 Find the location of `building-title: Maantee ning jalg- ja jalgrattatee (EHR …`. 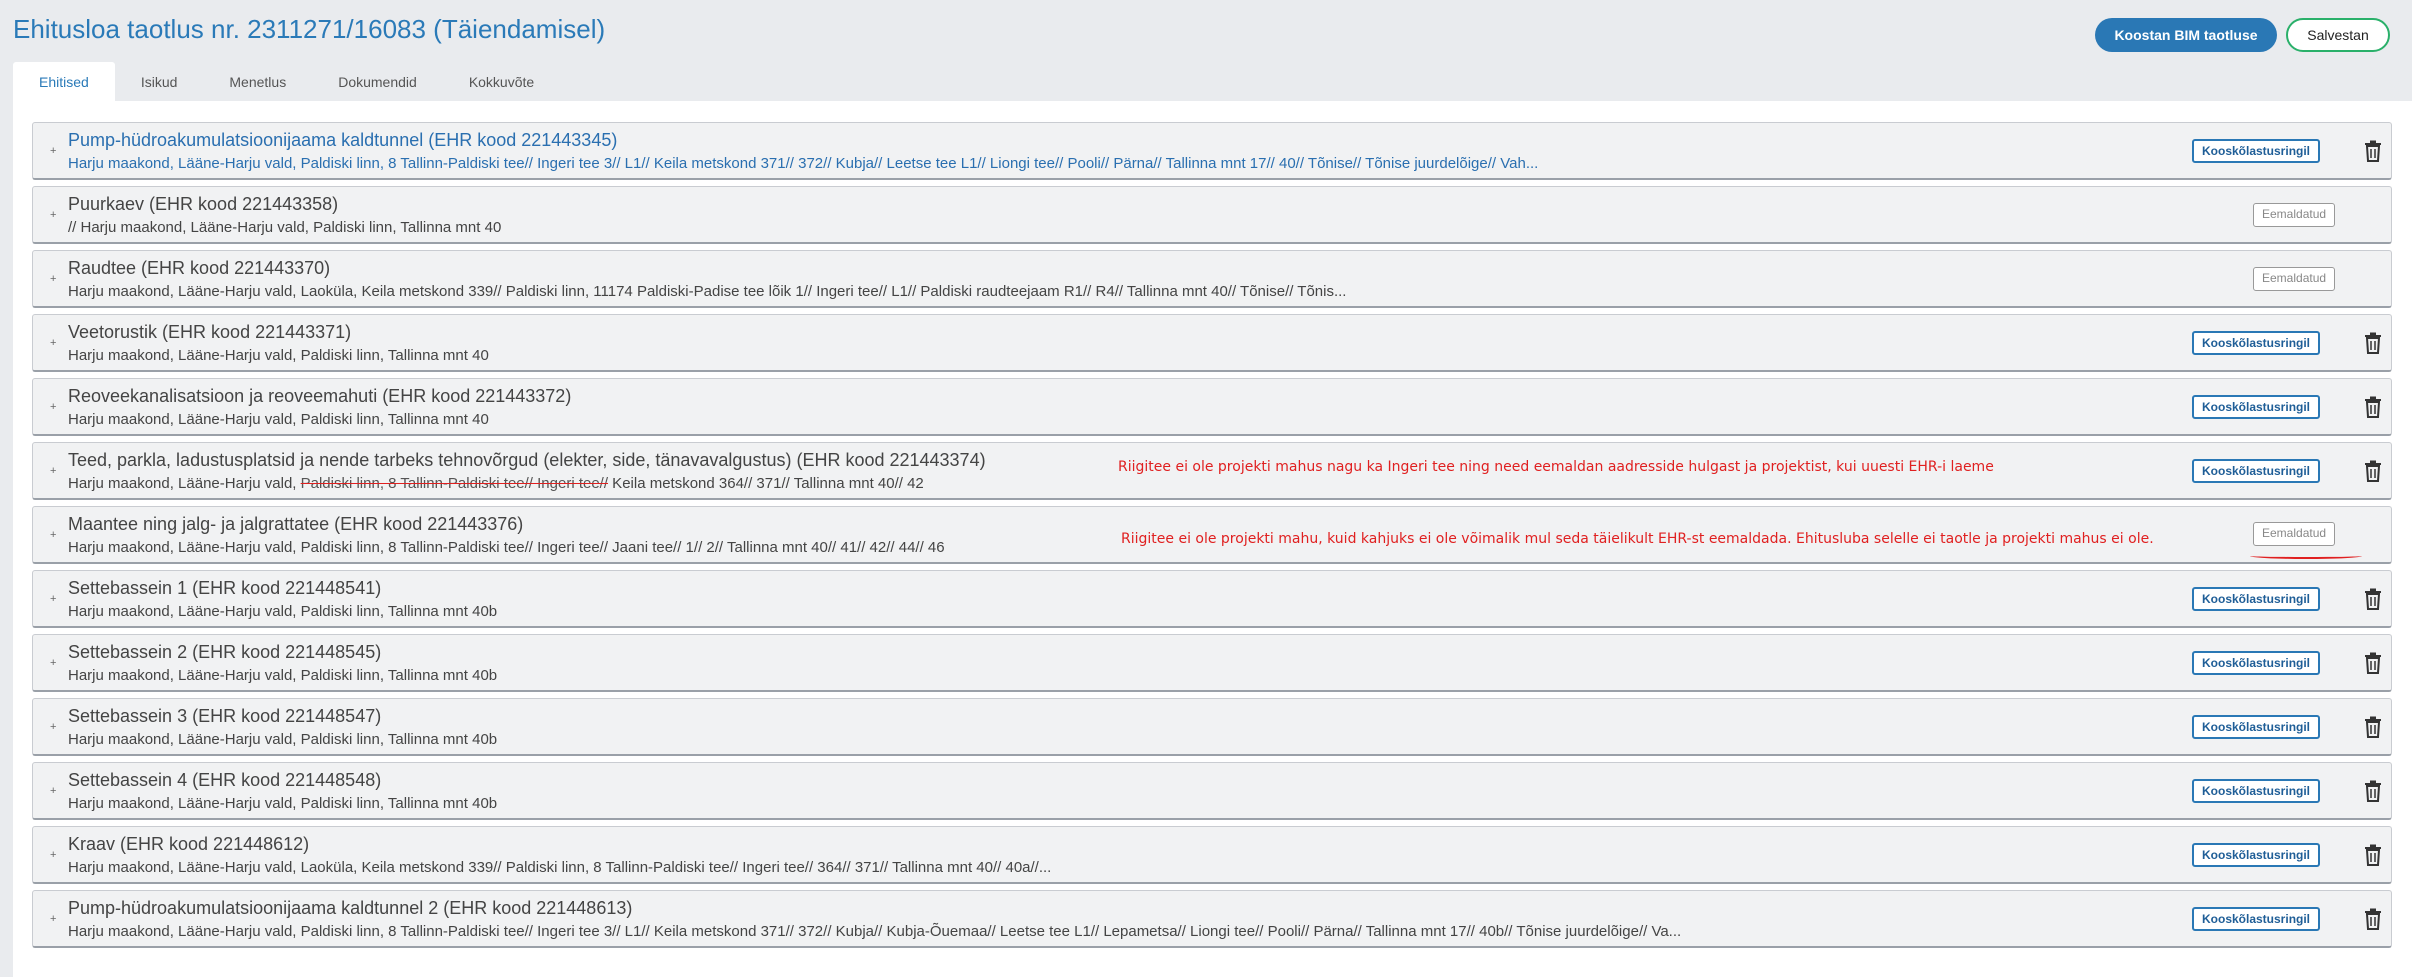

building-title: Maantee ning jalg- ja jalgrattatee (EHR … is located at coordinates (295, 524).